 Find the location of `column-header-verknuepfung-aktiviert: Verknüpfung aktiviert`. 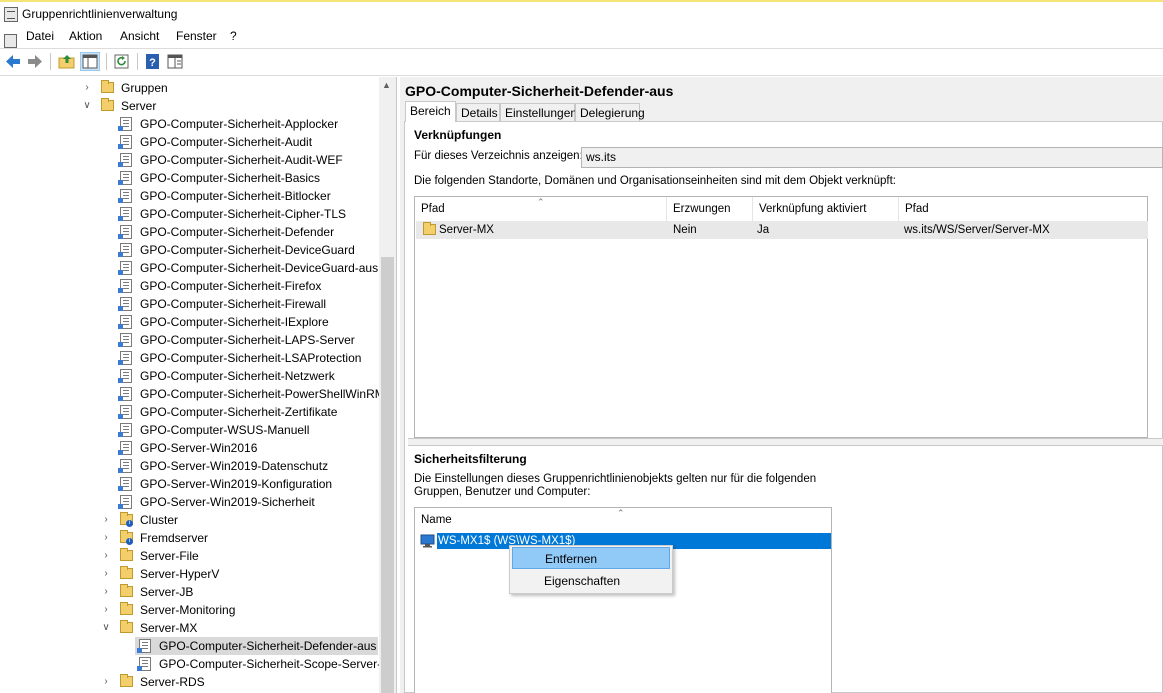

column-header-verknuepfung-aktiviert: Verknüpfung aktiviert is located at coordinates (826, 209).